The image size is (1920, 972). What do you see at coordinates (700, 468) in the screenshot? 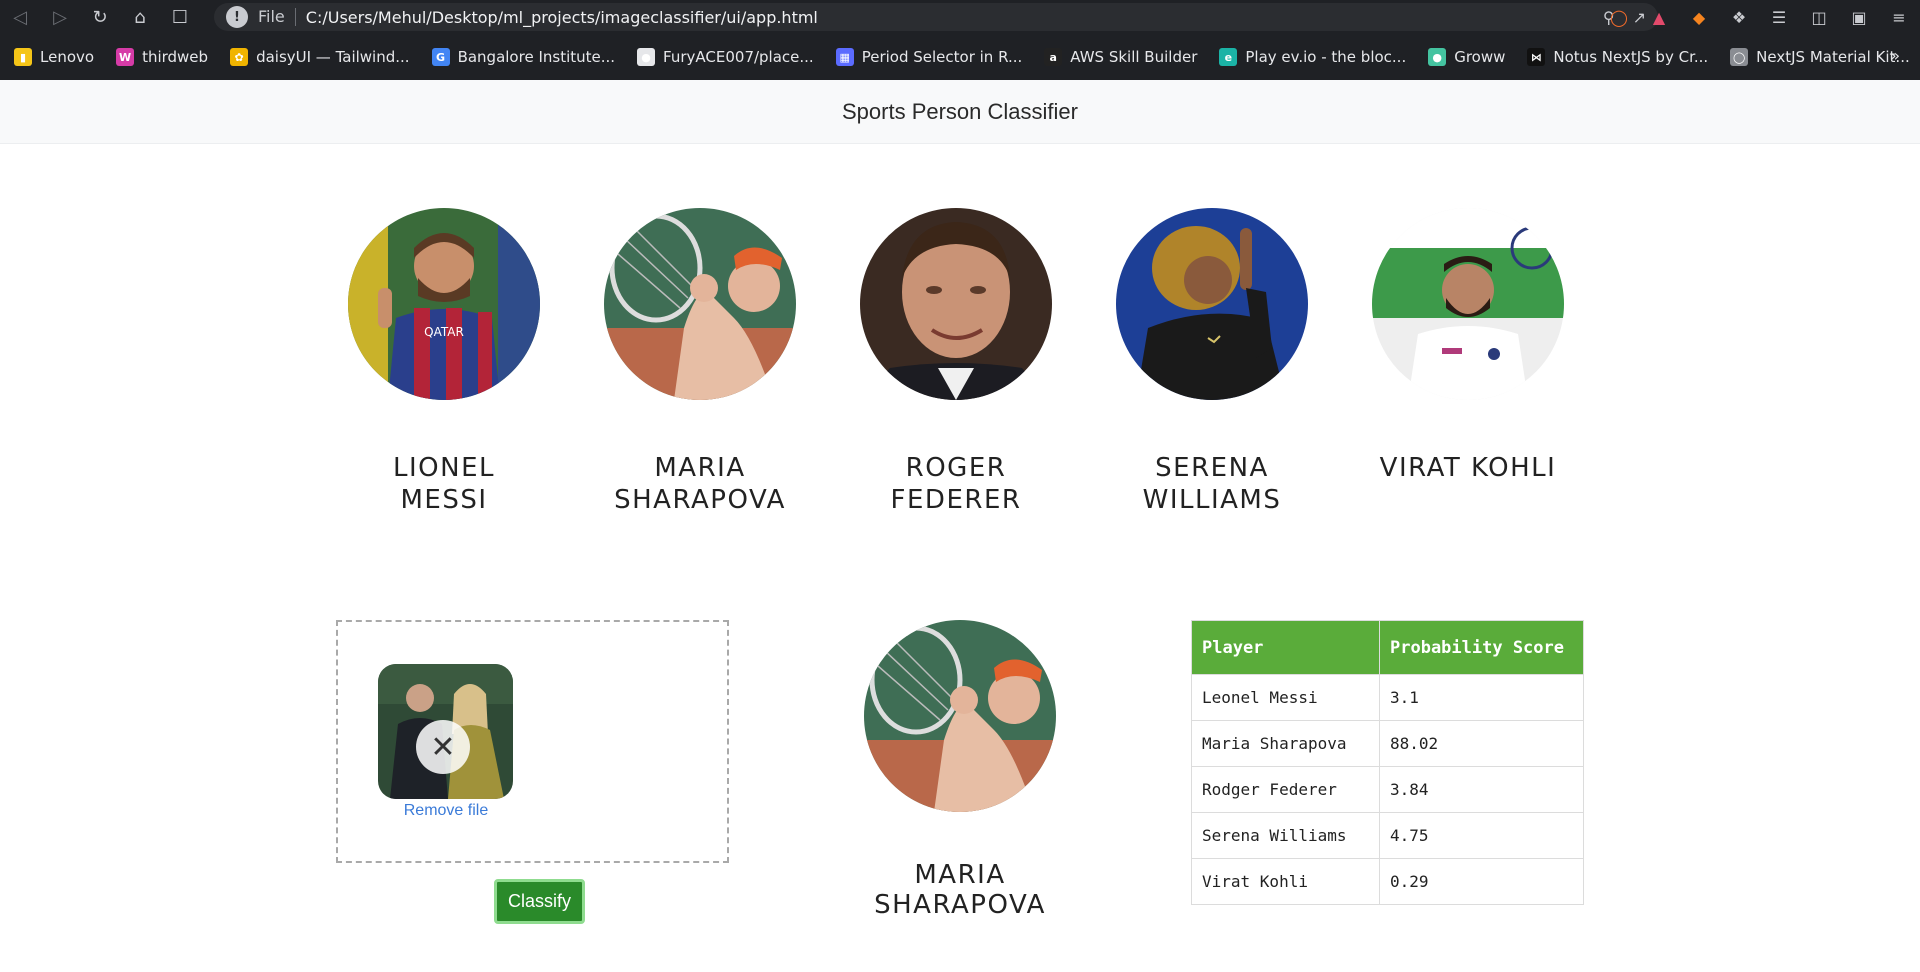
I see `player-name-line1: MARIA` at bounding box center [700, 468].